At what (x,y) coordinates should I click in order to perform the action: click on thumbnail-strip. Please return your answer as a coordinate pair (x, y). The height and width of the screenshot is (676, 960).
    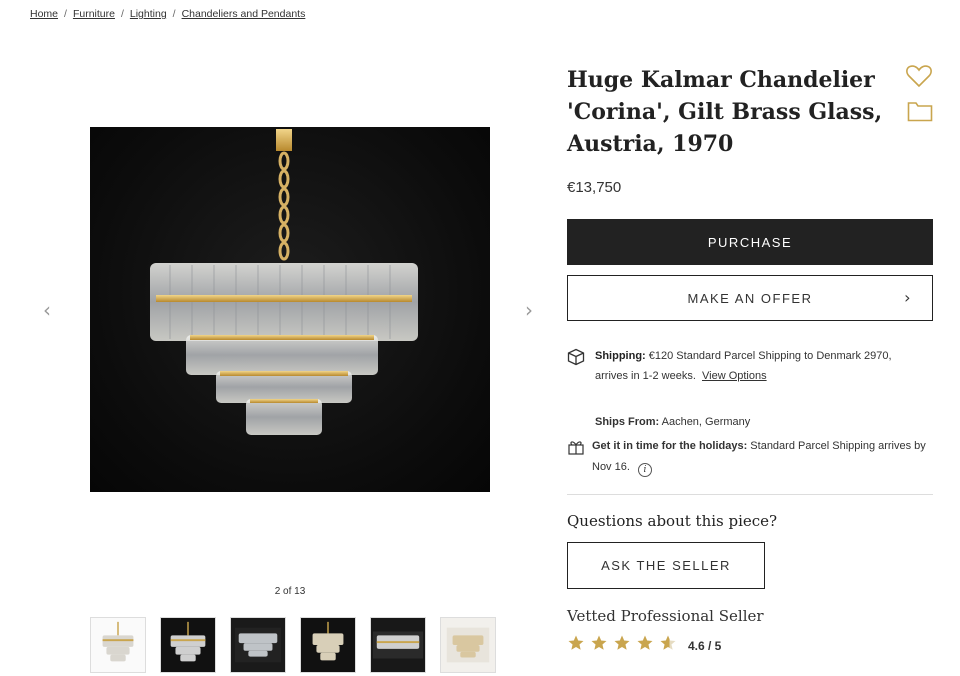
    Looking at the image, I should click on (293, 645).